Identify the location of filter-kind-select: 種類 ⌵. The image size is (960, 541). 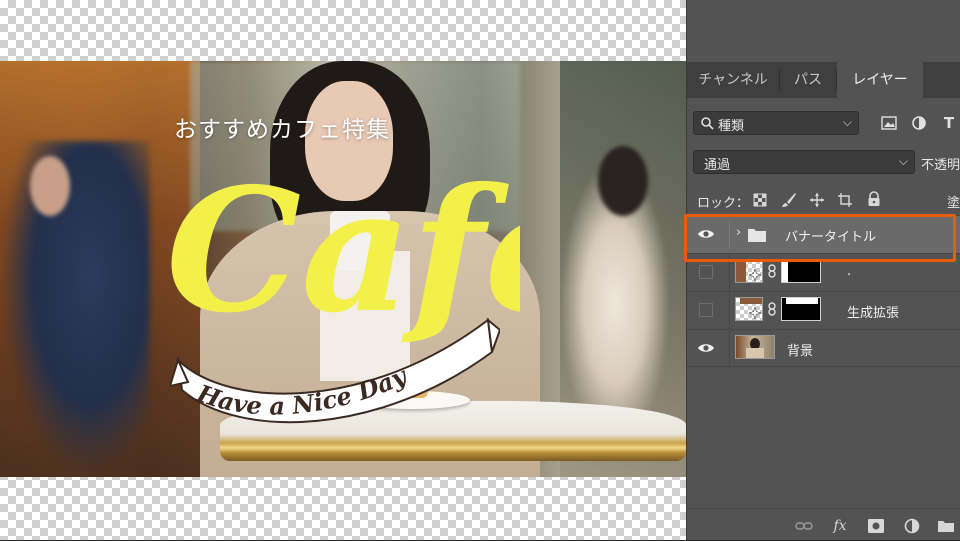
(776, 123).